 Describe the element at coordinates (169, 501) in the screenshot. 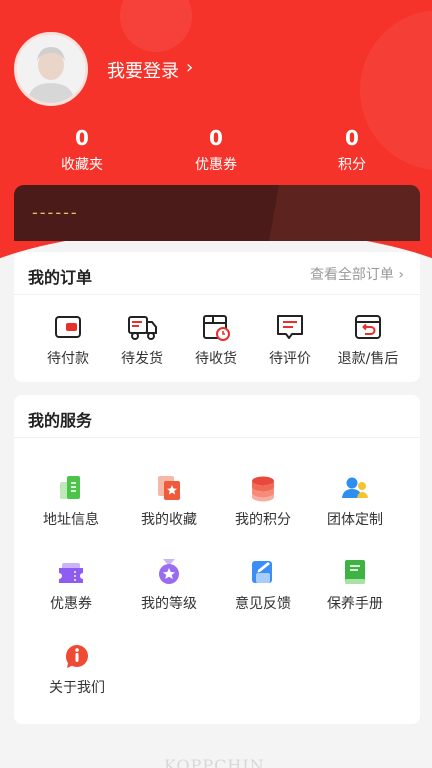

I see `service-favorites: 我的收藏` at that location.